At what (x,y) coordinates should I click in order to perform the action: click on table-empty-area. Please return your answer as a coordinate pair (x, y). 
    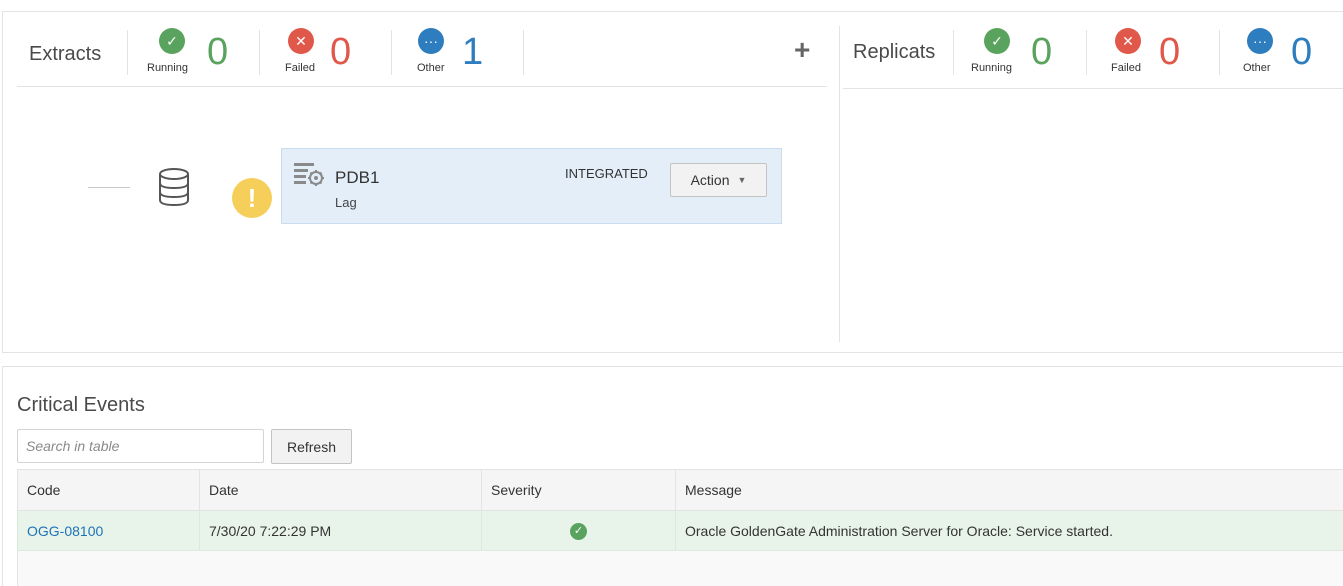
    Looking at the image, I should click on (680, 568).